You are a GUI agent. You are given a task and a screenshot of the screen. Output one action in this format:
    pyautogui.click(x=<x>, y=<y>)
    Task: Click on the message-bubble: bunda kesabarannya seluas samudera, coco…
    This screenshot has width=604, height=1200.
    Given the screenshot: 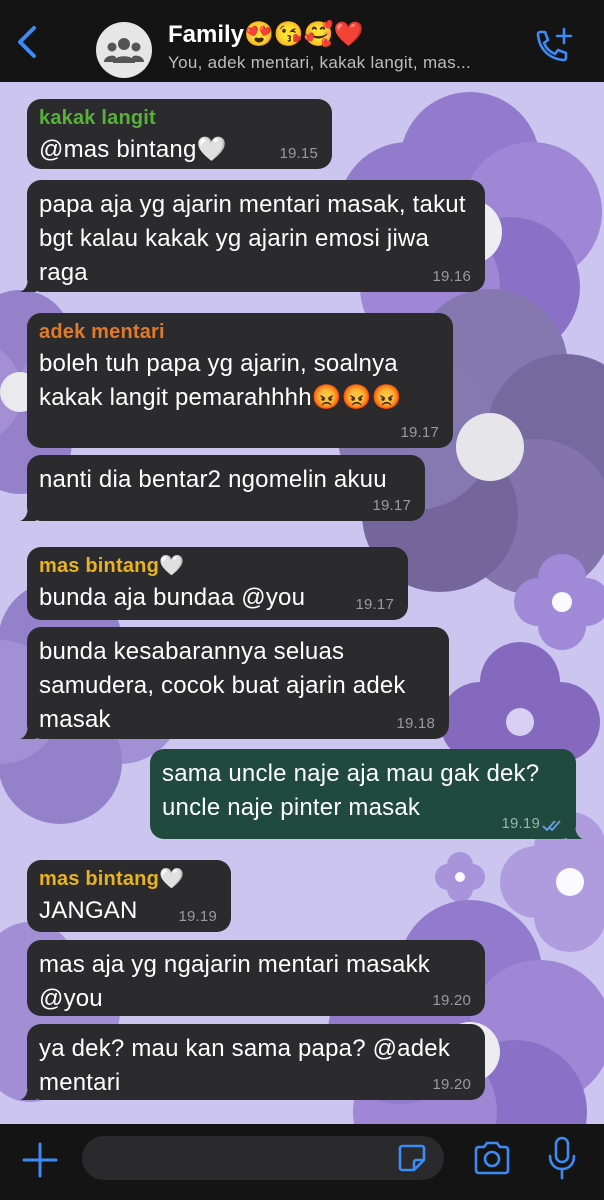 What is the action you would take?
    pyautogui.click(x=234, y=683)
    